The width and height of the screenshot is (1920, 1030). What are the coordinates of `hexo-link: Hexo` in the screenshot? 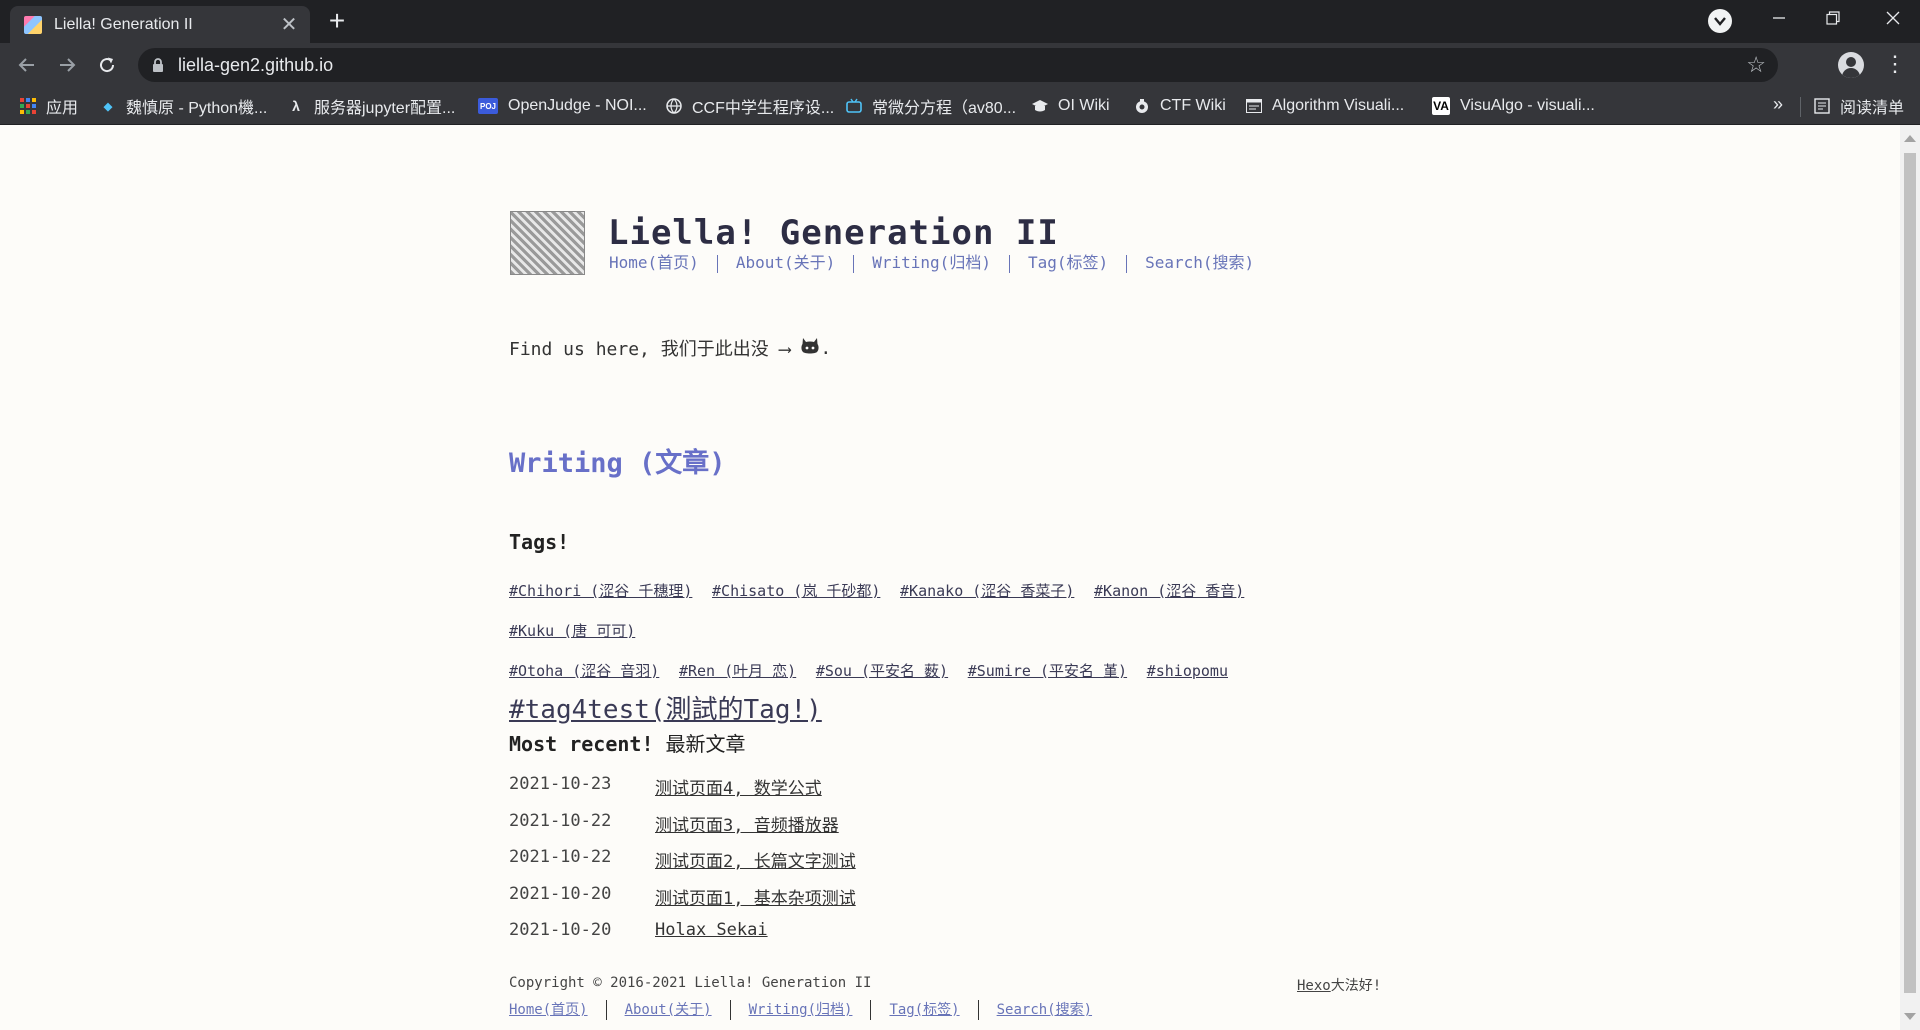 It's located at (1314, 986).